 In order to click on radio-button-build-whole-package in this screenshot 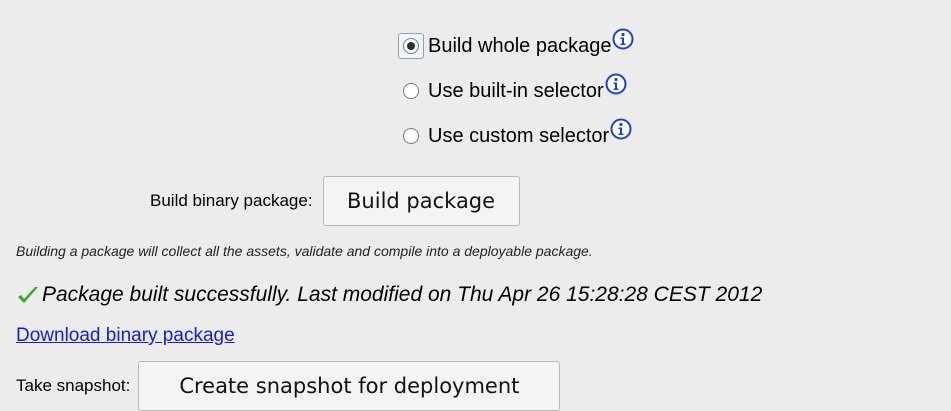, I will do `click(411, 46)`.